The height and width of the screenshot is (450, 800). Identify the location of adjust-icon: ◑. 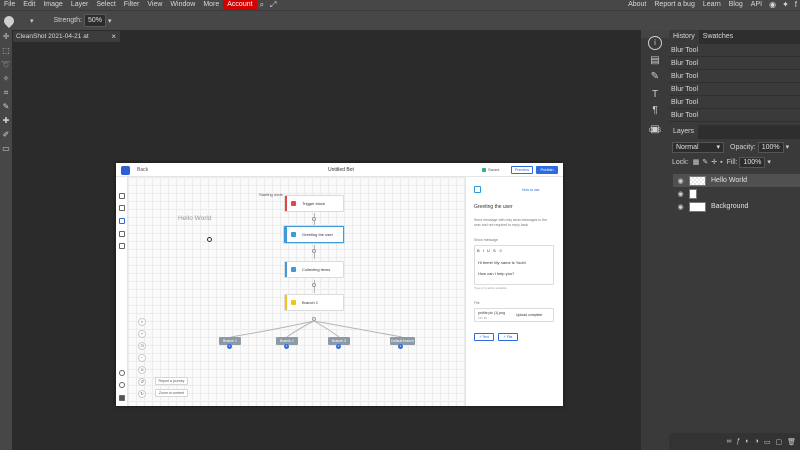
(757, 441).